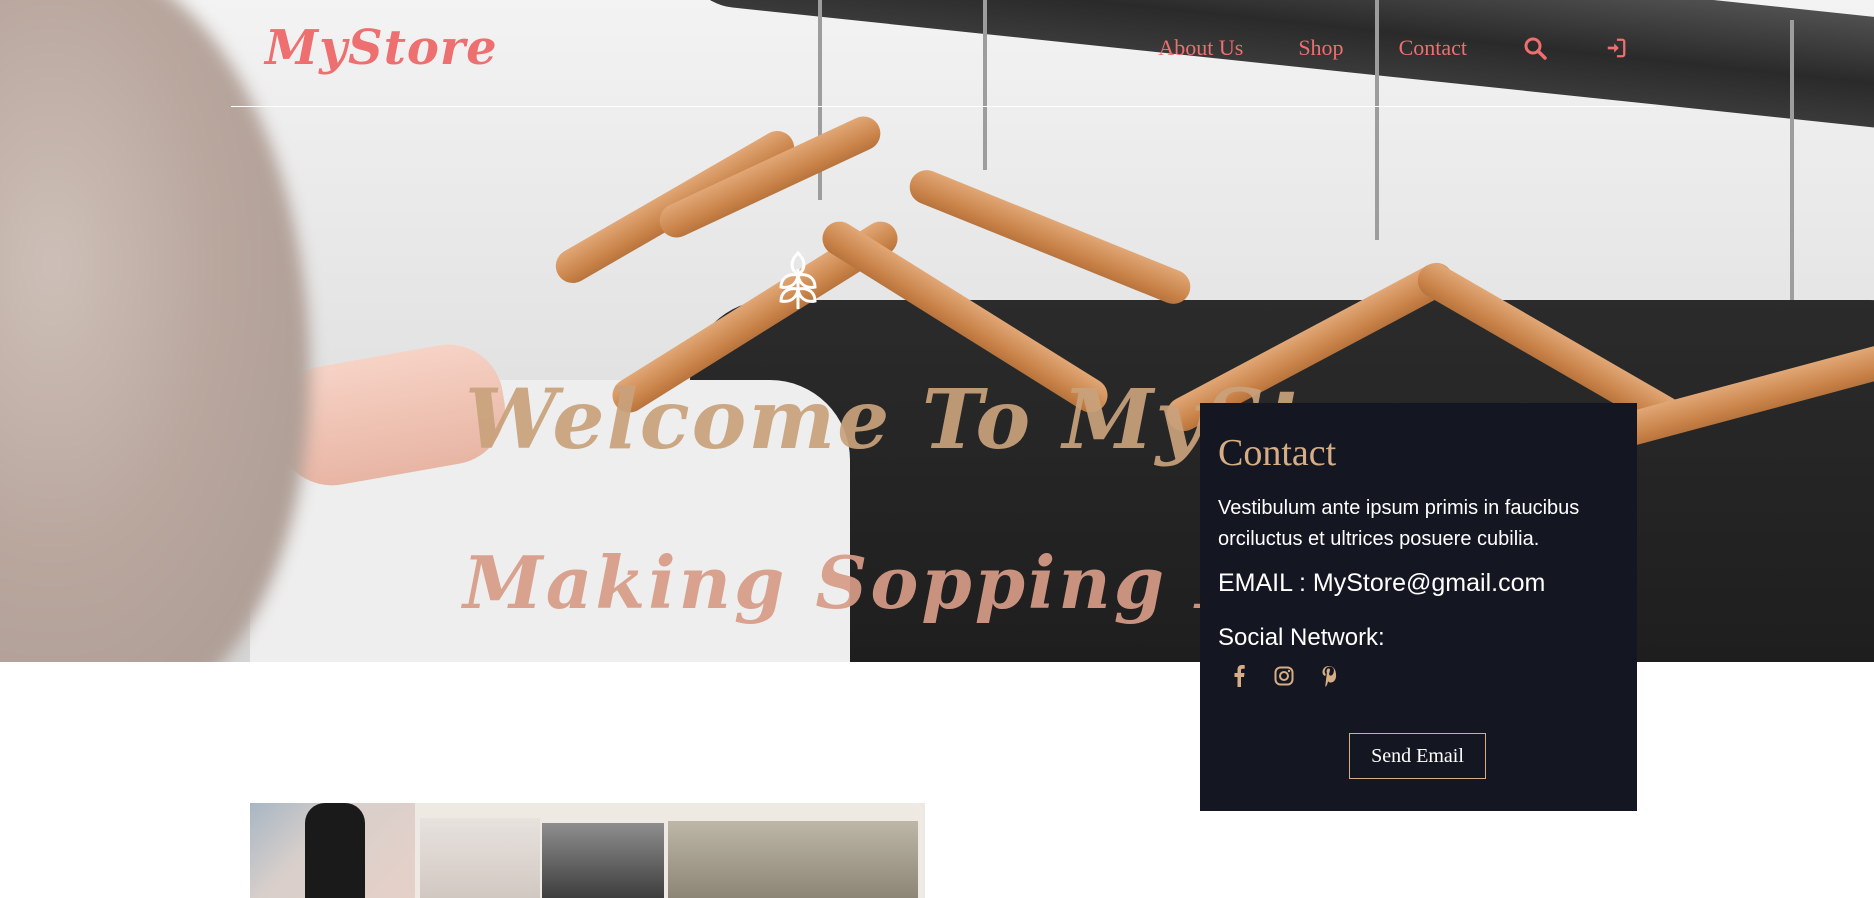  What do you see at coordinates (943, 106) in the screenshot?
I see `nav-divider` at bounding box center [943, 106].